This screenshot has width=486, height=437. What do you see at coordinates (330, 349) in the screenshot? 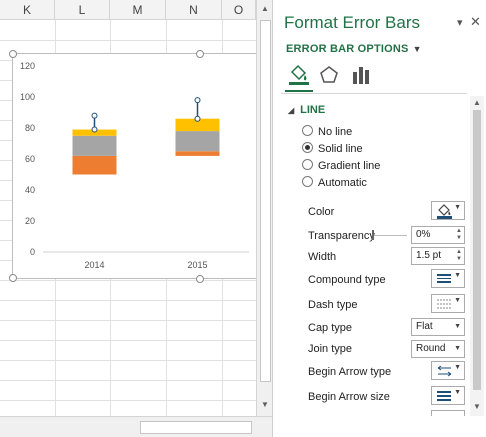
I see `join-type-label: Join type` at bounding box center [330, 349].